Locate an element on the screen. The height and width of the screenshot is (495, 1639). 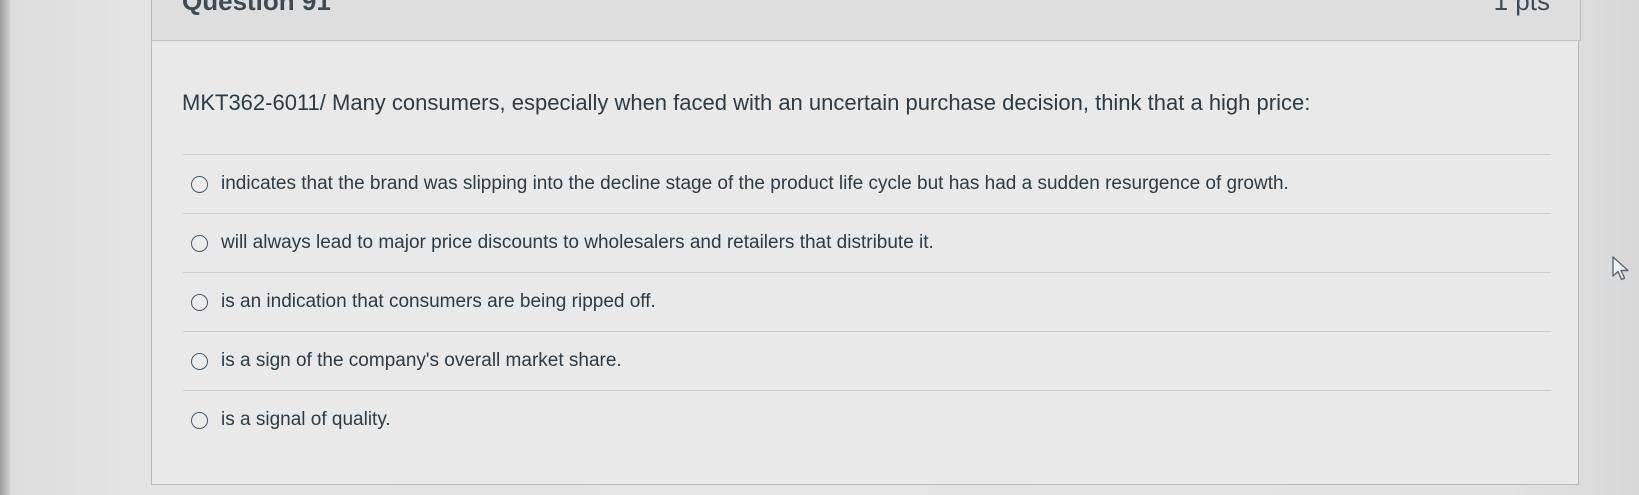
answer-label: is a signal of quality. is located at coordinates (306, 419).